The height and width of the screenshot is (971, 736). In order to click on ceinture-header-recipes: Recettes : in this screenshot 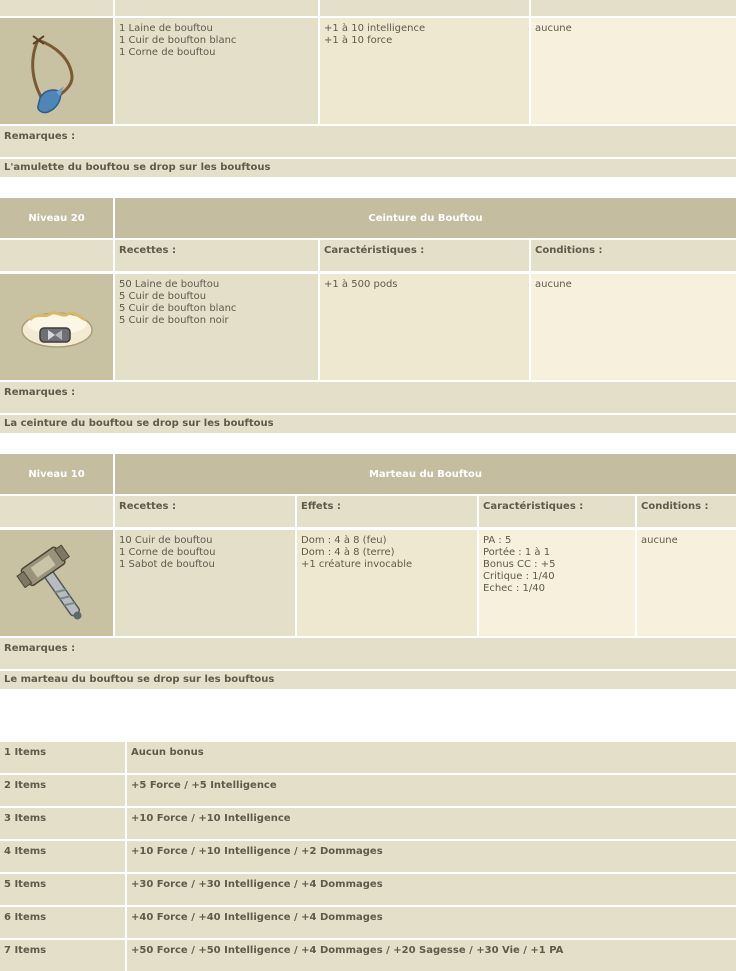, I will do `click(216, 255)`.